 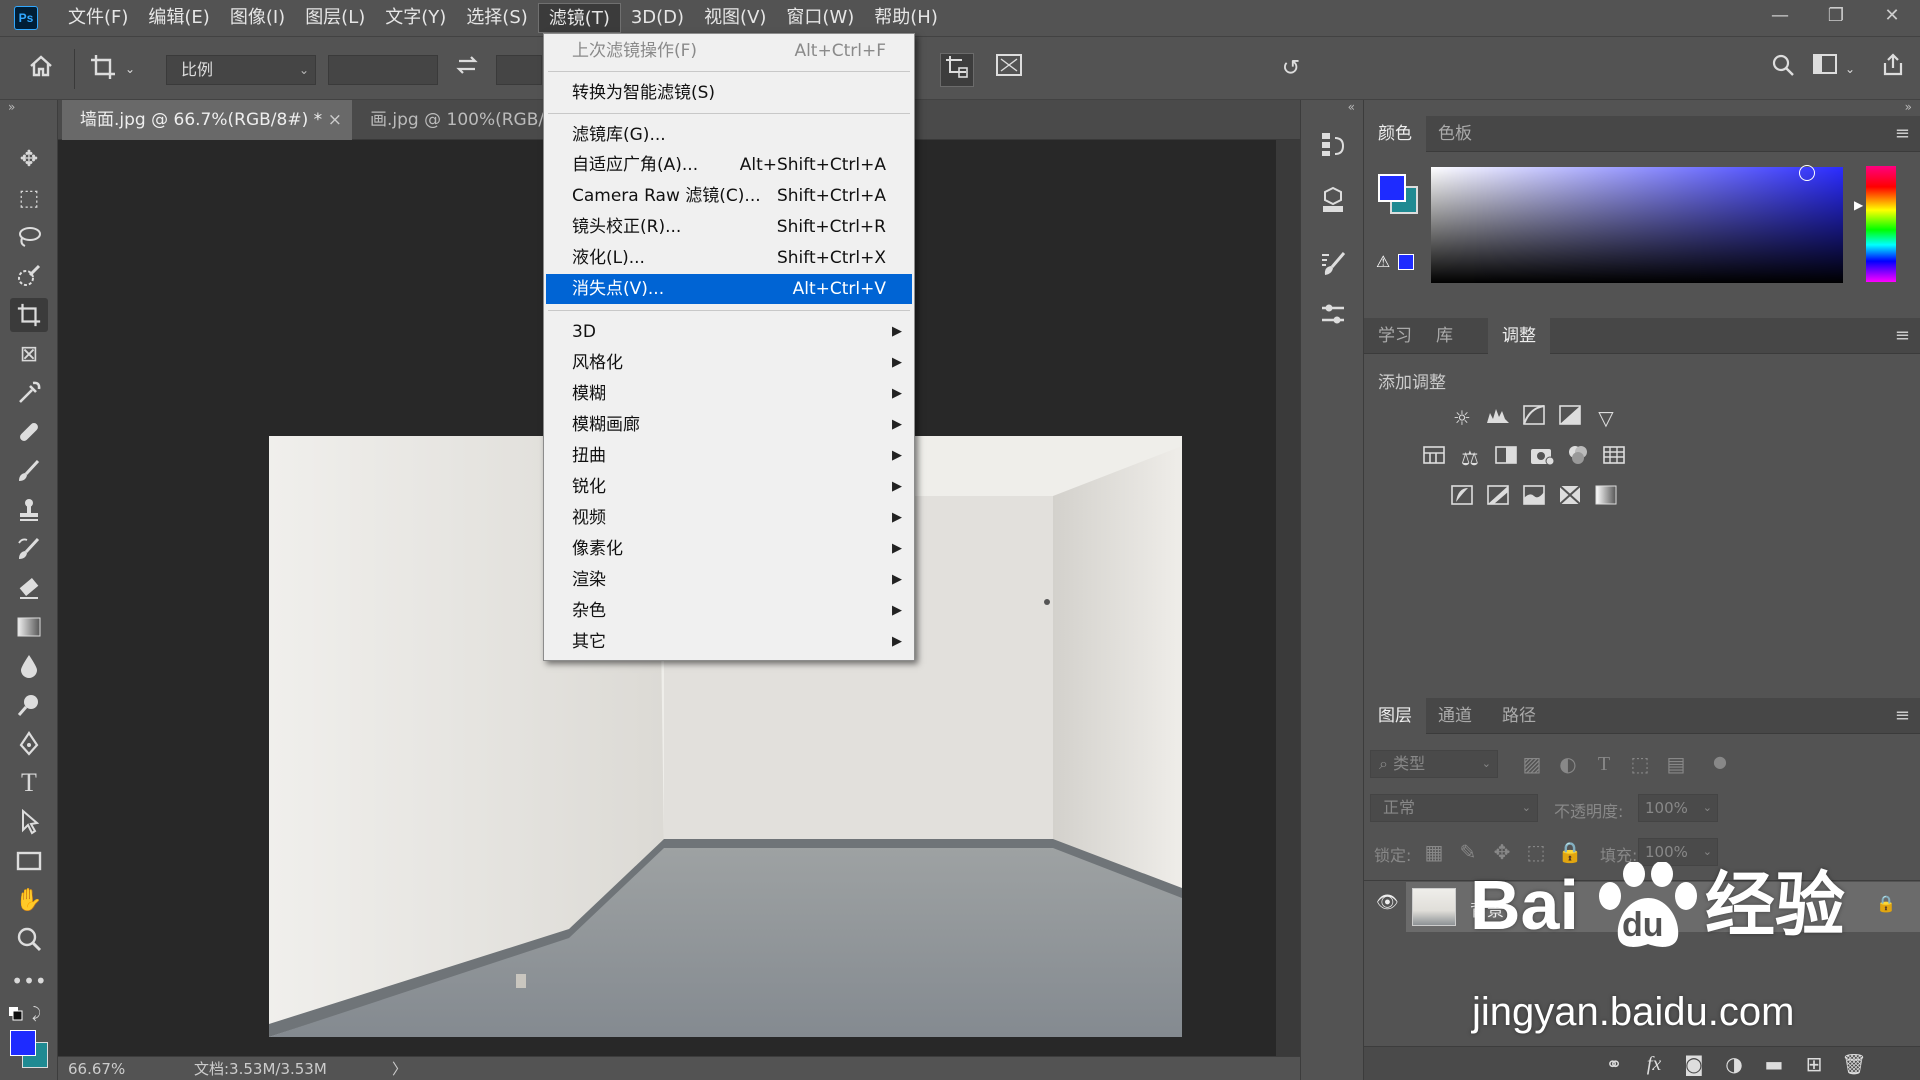 What do you see at coordinates (98, 18) in the screenshot?
I see `menu-file: 文件(F)` at bounding box center [98, 18].